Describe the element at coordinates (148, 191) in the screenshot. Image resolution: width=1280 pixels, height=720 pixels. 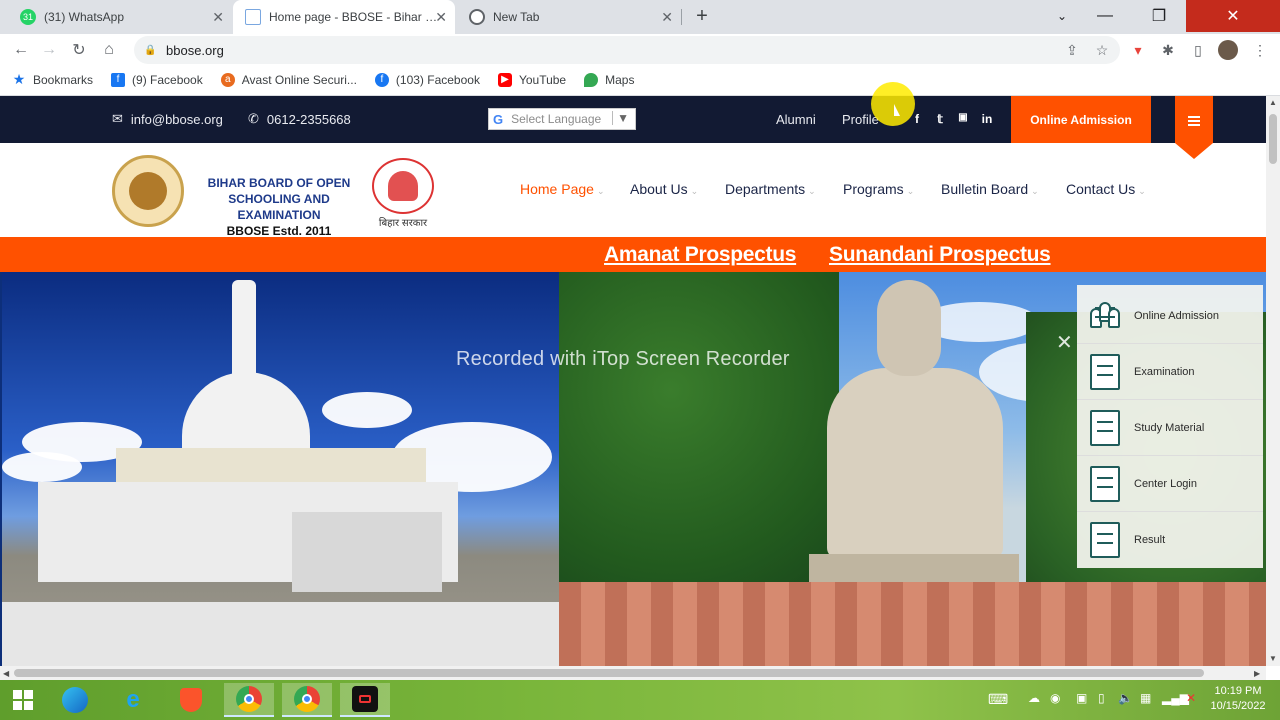
I see `bbose-logo` at that location.